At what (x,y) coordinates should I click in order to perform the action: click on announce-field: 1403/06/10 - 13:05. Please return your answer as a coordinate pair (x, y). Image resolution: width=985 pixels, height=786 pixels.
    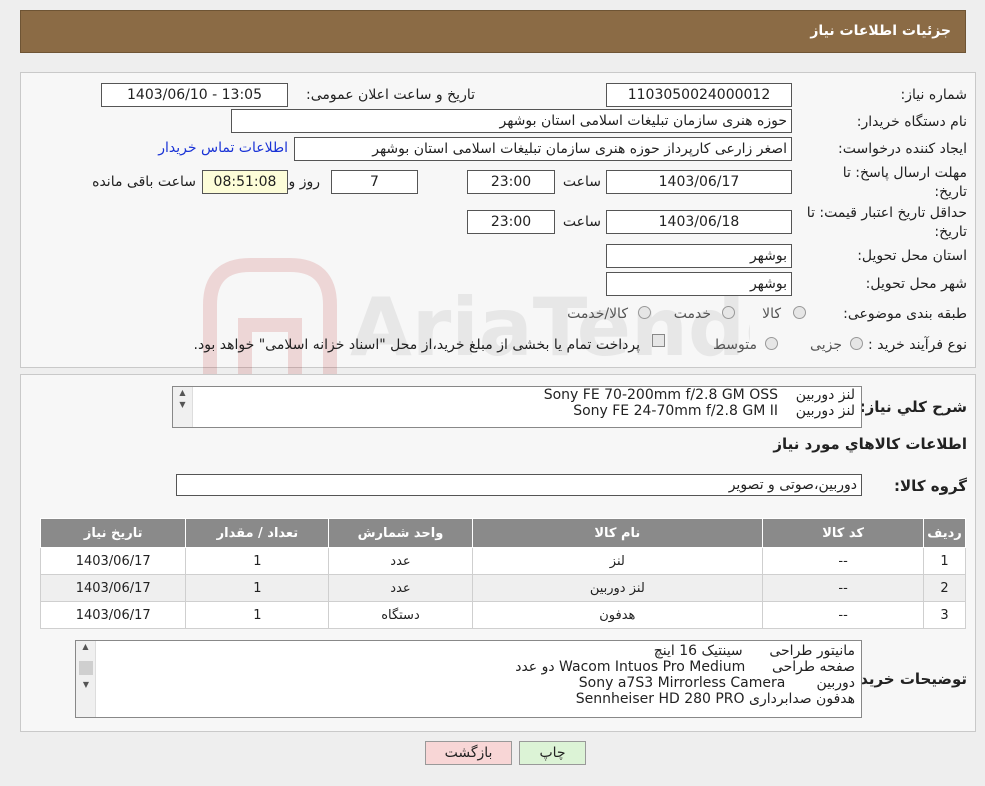
    Looking at the image, I should click on (194, 95).